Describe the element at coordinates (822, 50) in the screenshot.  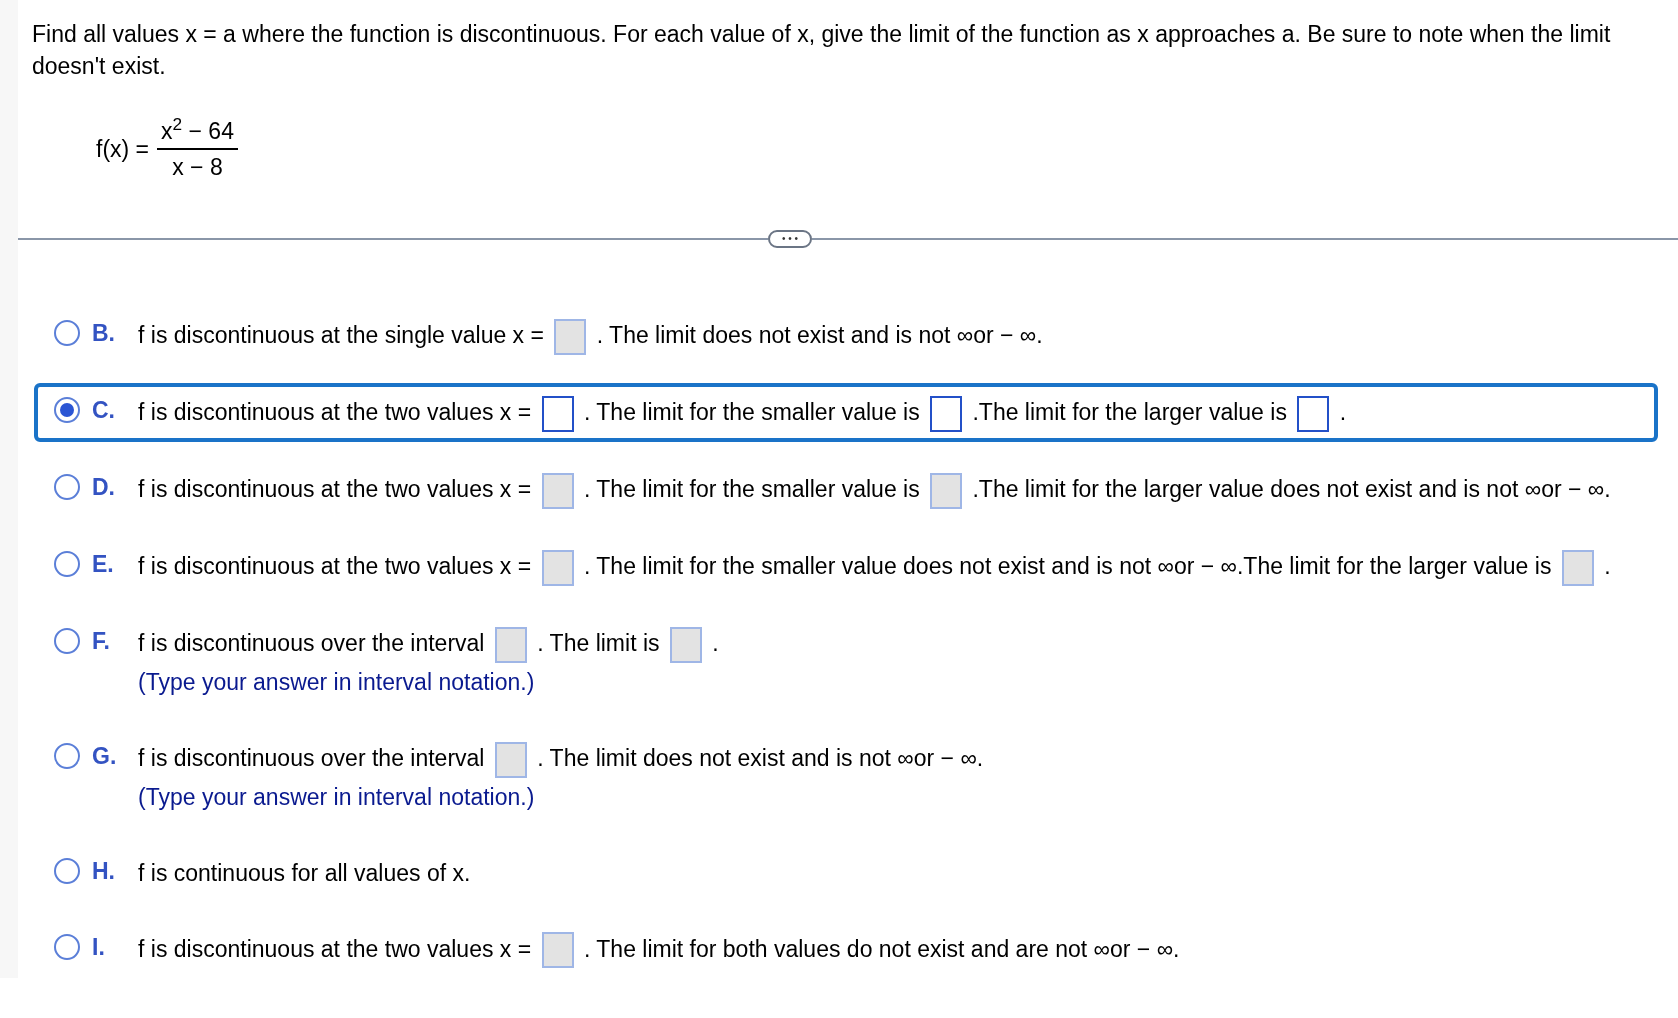
I see `question-text: Find all values x = a where the function is discontinuous. For each value of x, give the limit of the function as x approaches a. Be sure to note when the limit doesn't exist.` at that location.